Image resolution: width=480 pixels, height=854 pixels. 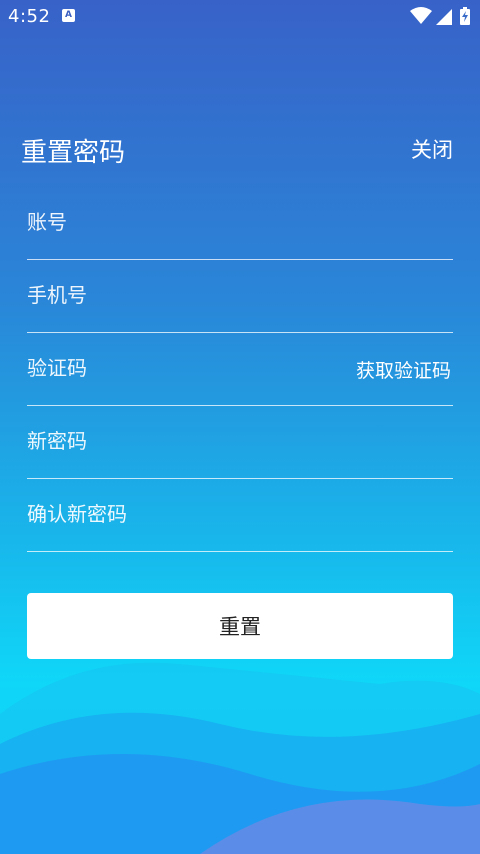 I want to click on cell-signal-icon, so click(x=444, y=17).